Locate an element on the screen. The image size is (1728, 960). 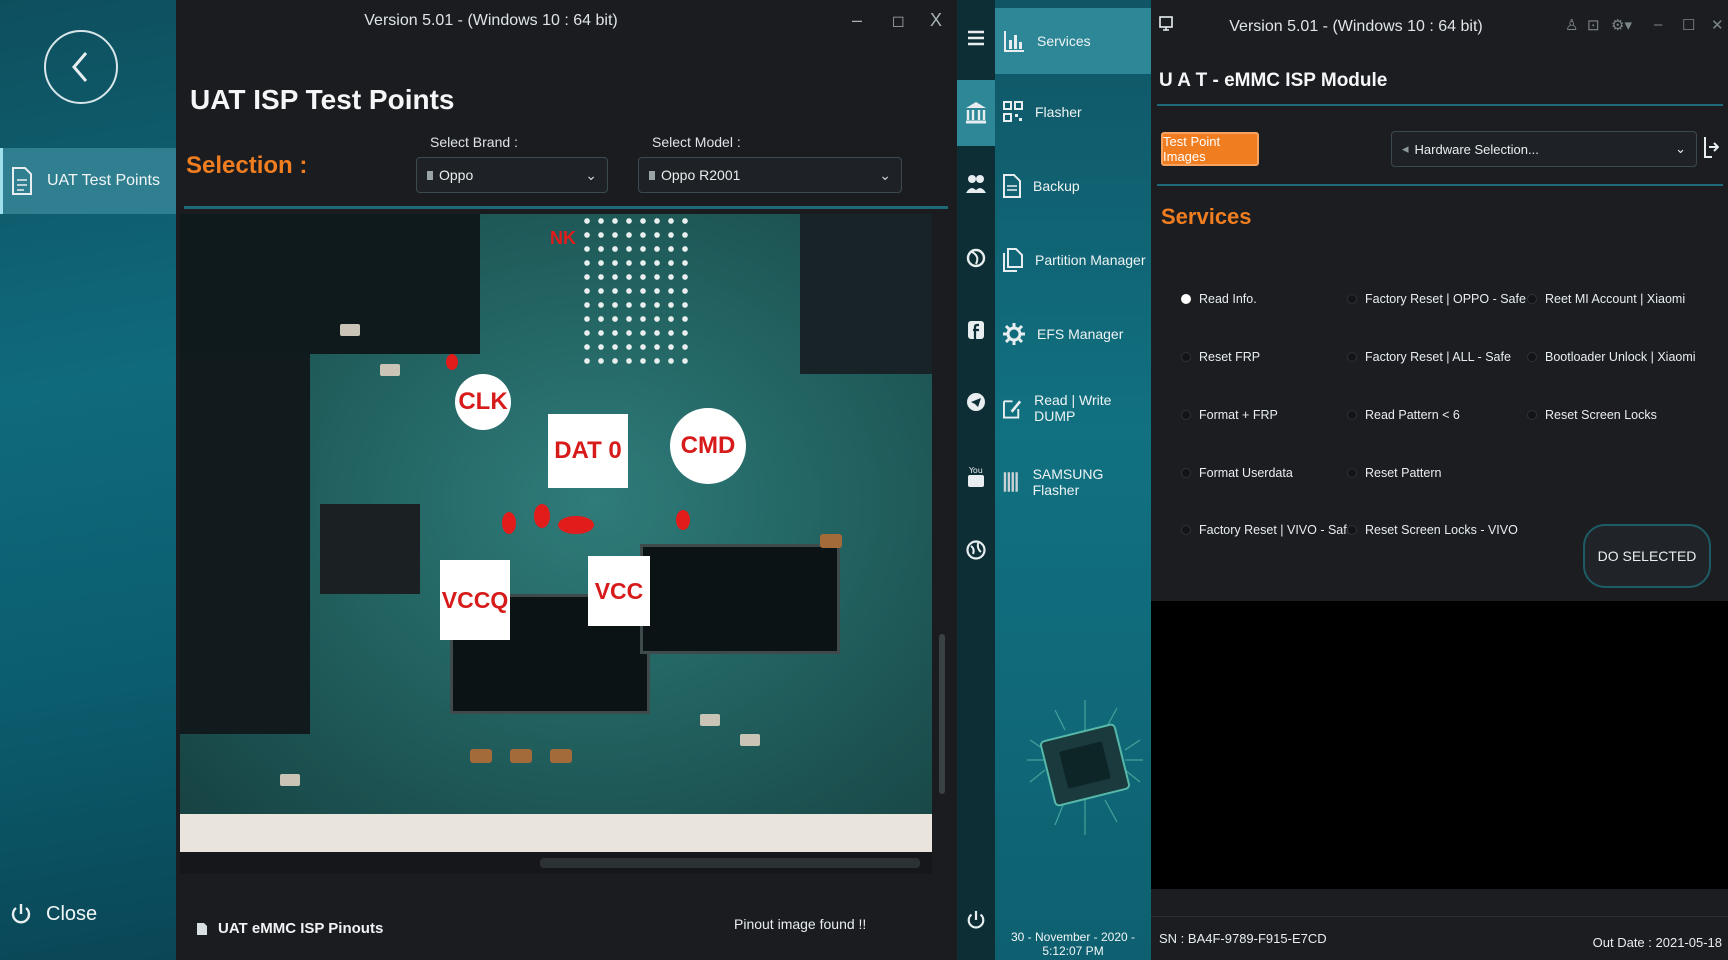
telegram-icon is located at coordinates (976, 402).